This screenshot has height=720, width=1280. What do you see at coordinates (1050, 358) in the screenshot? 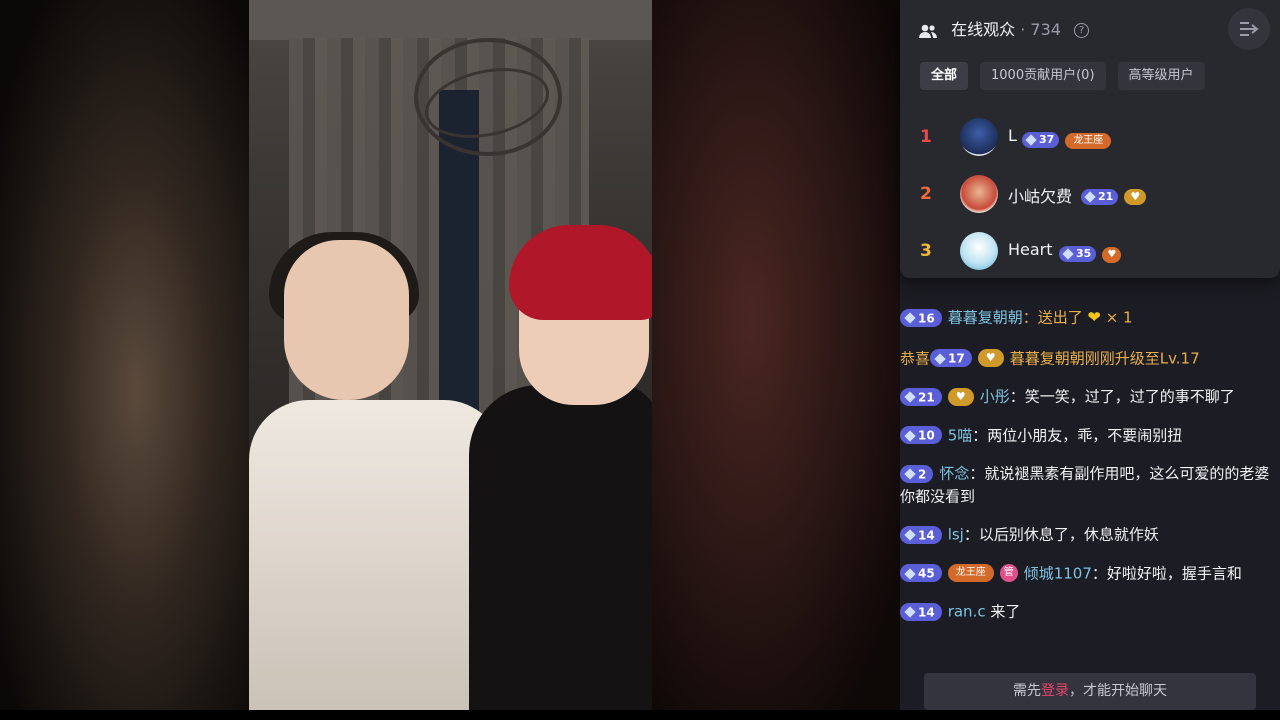
I see `chat-message: 恭喜 17 ♥ 暮暮复朝朝刚刚升级至Lv.17` at bounding box center [1050, 358].